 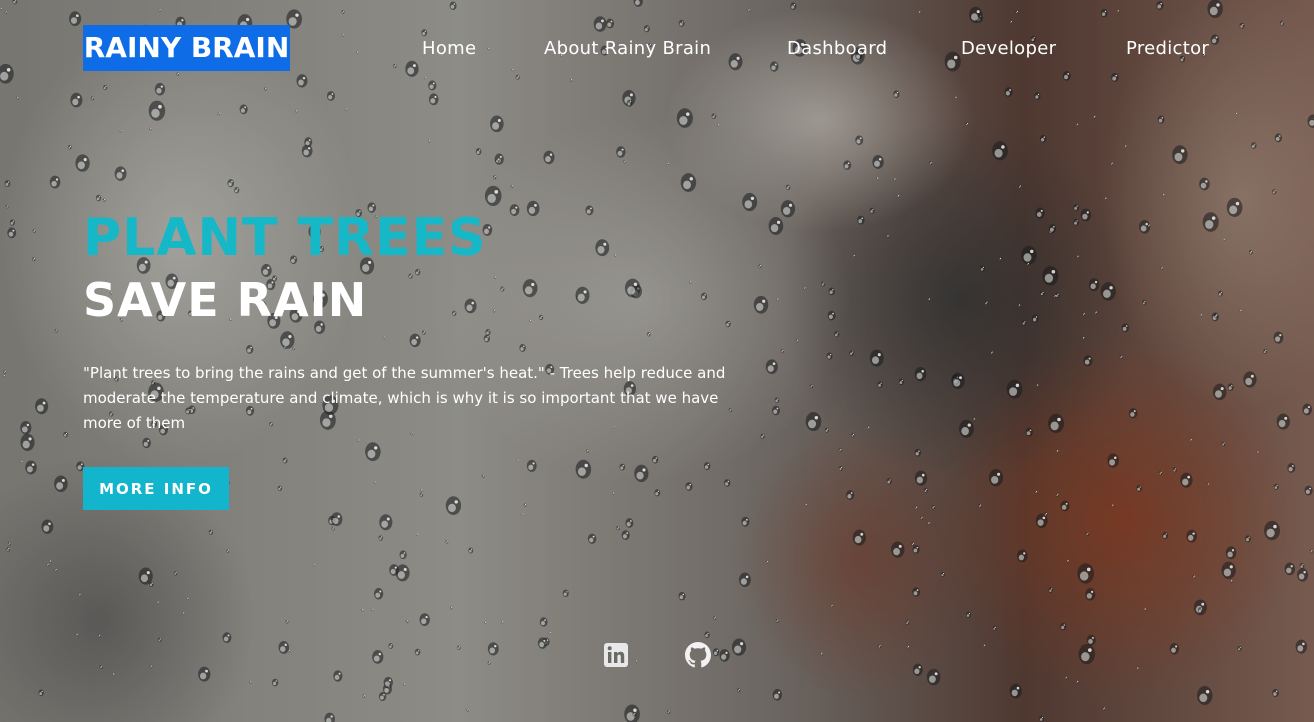 What do you see at coordinates (1008, 49) in the screenshot?
I see `nav-developer-link: Developer` at bounding box center [1008, 49].